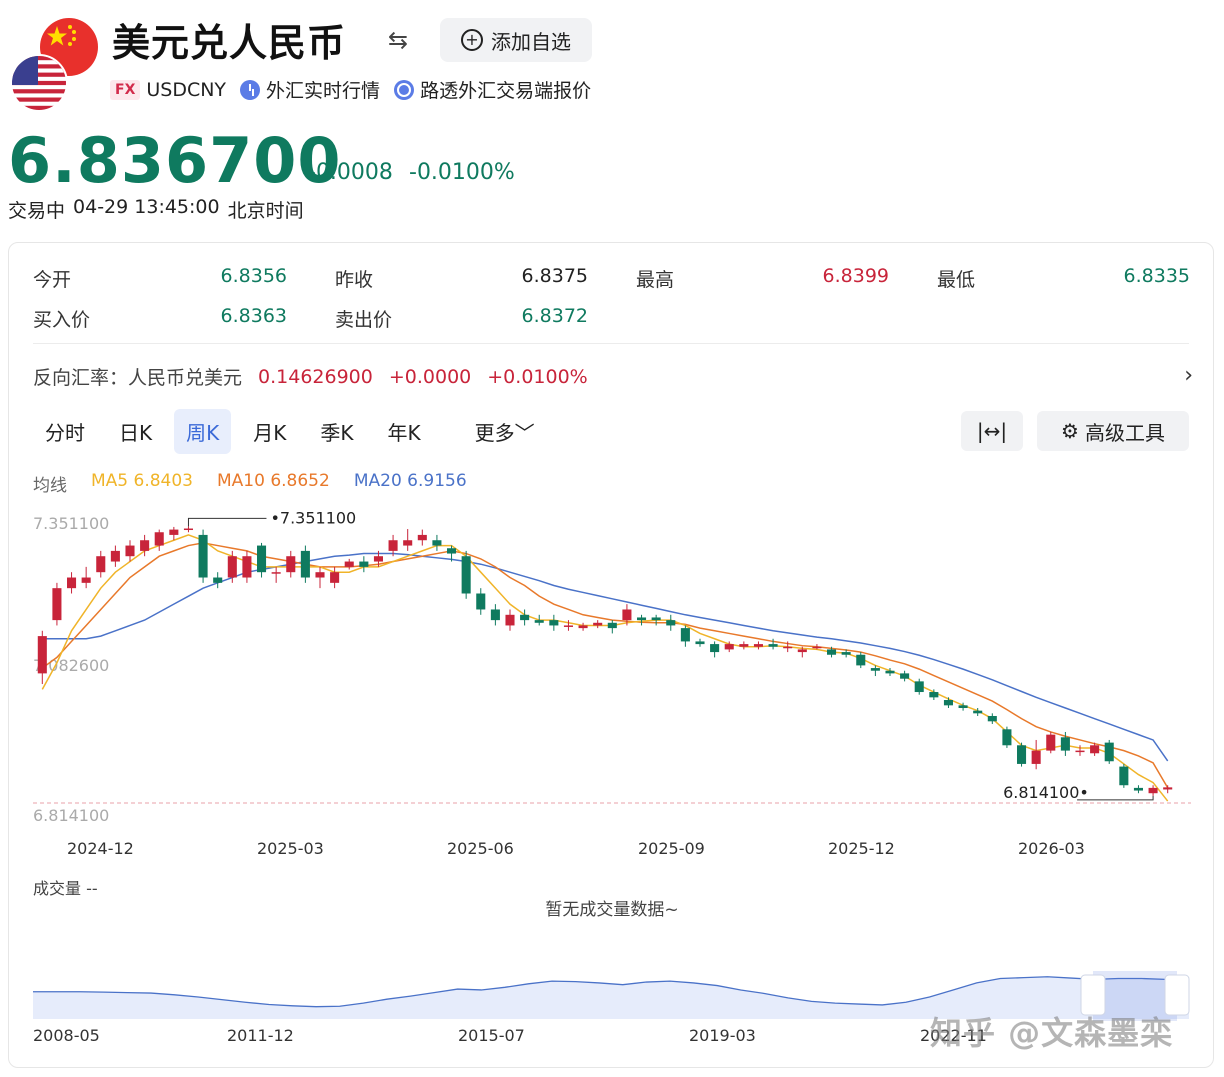 This screenshot has width=1224, height=1077. Describe the element at coordinates (612, 910) in the screenshot. I see `volume-empty-text: 暂无成交量数据~` at that location.